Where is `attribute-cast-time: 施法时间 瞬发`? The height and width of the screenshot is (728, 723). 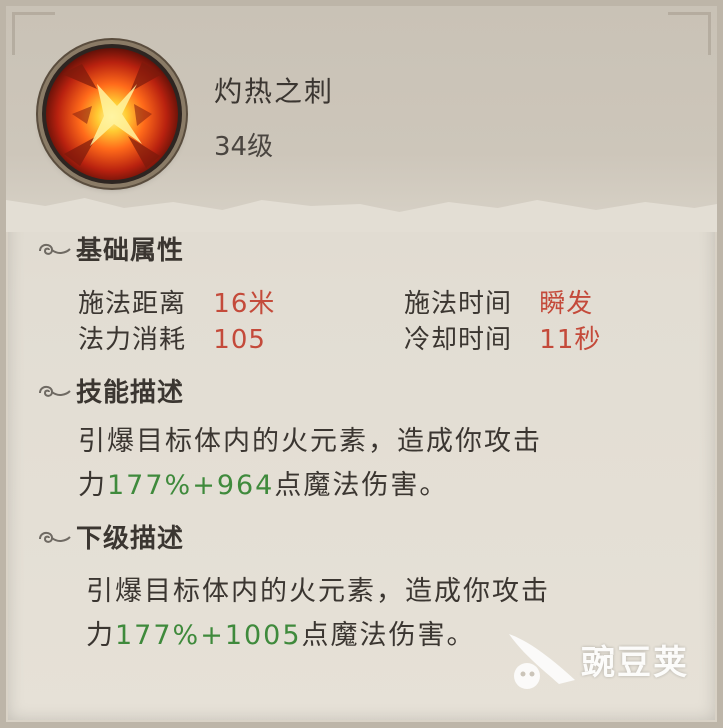 attribute-cast-time: 施法时间 瞬发 is located at coordinates (498, 301).